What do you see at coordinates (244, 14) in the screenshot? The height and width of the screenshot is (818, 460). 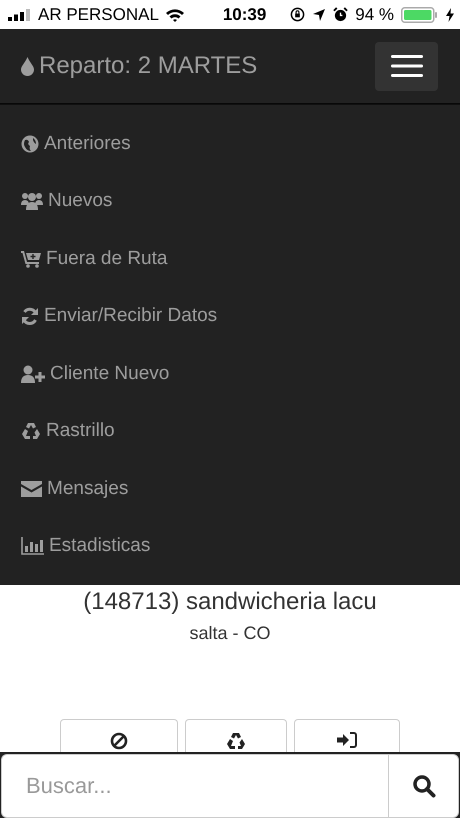 I see `clock-time: 10:39` at bounding box center [244, 14].